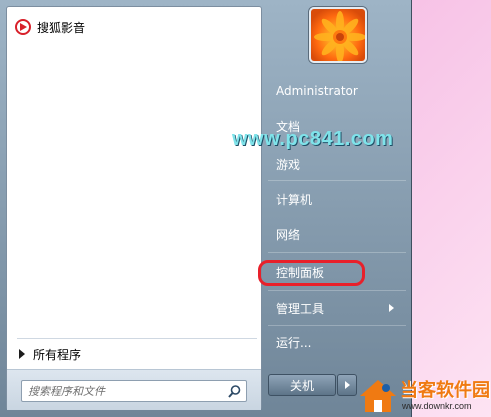 Image resolution: width=491 pixels, height=417 pixels. What do you see at coordinates (294, 199) in the screenshot?
I see `computer-label: 计算机` at bounding box center [294, 199].